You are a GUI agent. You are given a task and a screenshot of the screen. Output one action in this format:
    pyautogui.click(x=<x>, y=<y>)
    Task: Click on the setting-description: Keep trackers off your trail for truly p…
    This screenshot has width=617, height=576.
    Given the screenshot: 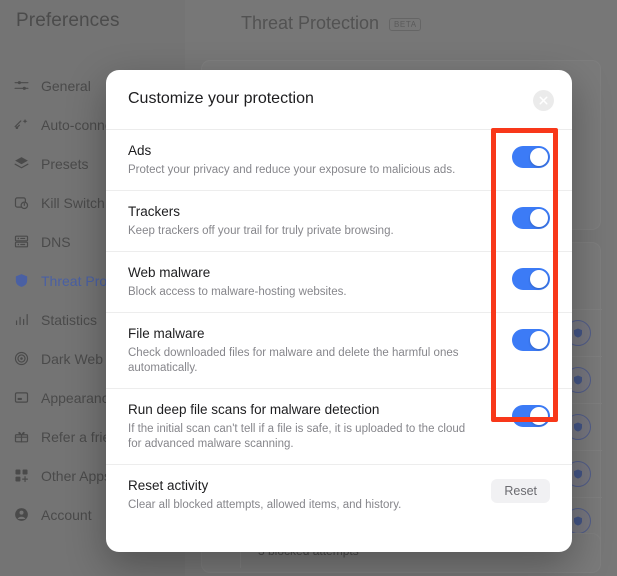 What is the action you would take?
    pyautogui.click(x=261, y=231)
    